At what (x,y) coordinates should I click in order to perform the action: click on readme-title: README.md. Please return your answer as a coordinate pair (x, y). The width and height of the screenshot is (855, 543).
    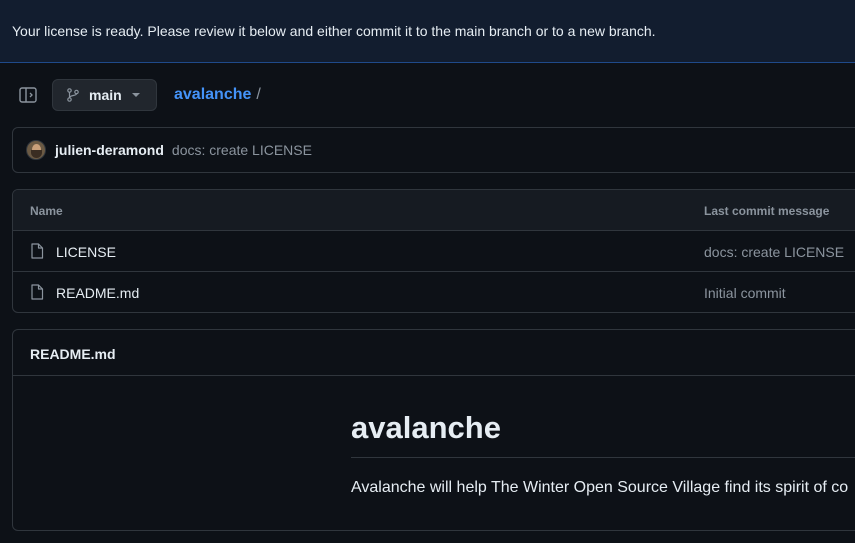
    Looking at the image, I should click on (73, 354).